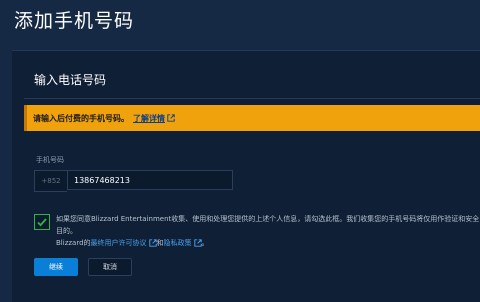 The image size is (480, 302). Describe the element at coordinates (252, 118) in the screenshot. I see `warning-banner: 请输入后付费的手机号码。 了解详情` at that location.